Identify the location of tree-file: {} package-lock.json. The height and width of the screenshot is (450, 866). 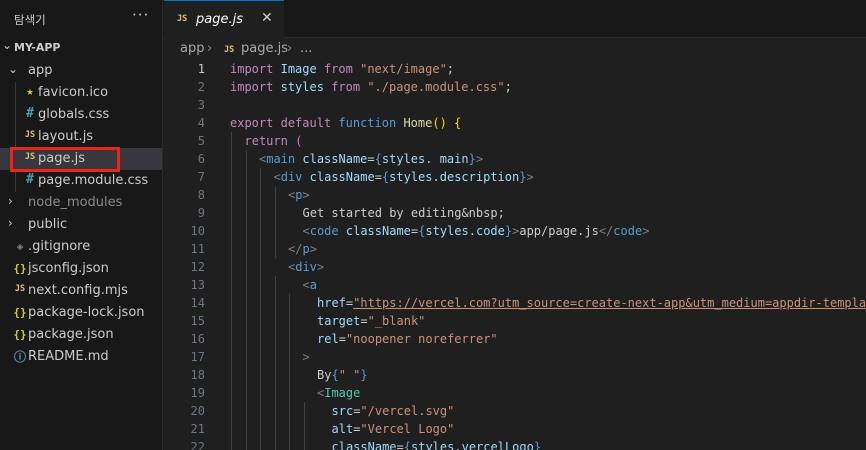
(81, 313).